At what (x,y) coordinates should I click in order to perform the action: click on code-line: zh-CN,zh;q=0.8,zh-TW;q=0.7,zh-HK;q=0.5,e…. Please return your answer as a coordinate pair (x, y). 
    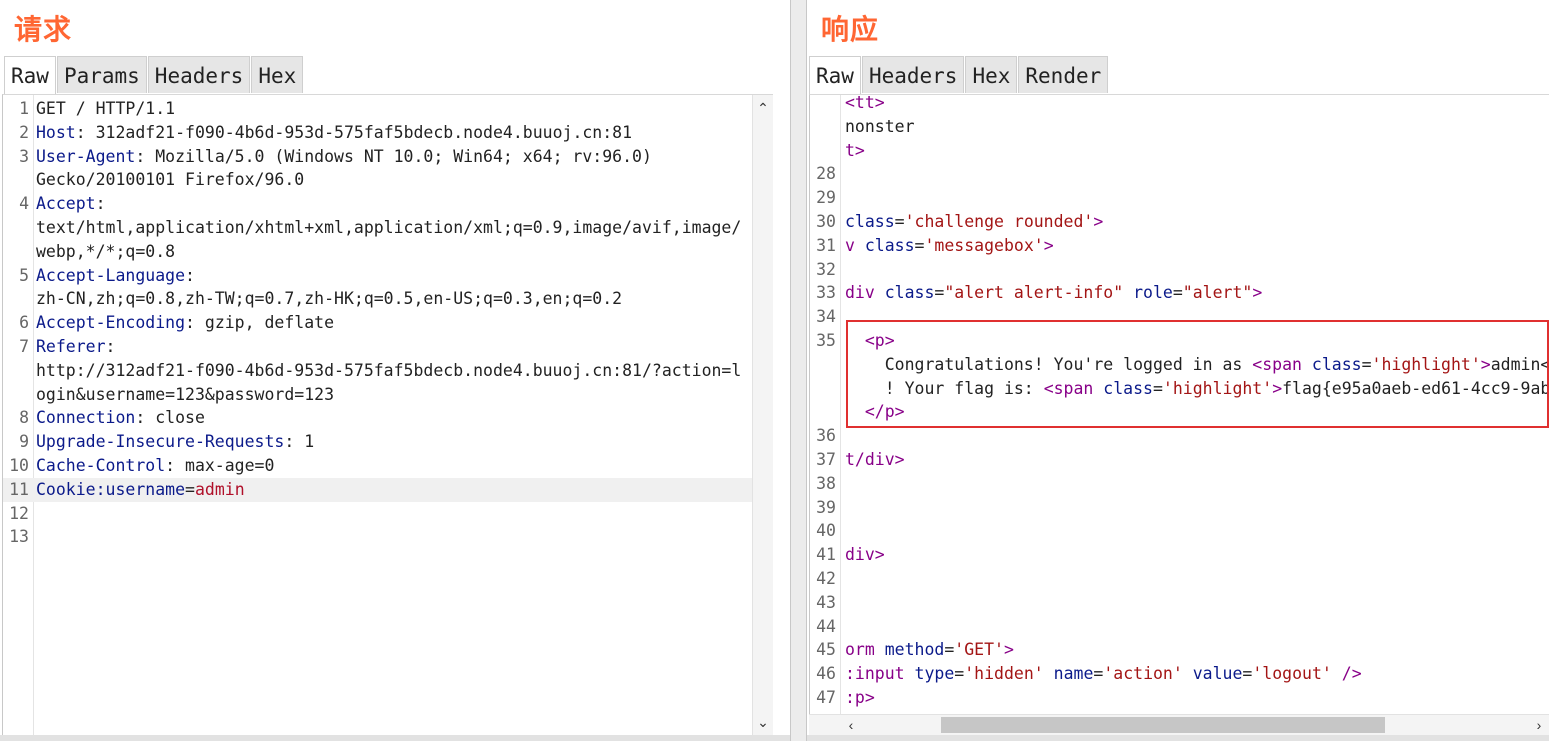
    Looking at the image, I should click on (388, 299).